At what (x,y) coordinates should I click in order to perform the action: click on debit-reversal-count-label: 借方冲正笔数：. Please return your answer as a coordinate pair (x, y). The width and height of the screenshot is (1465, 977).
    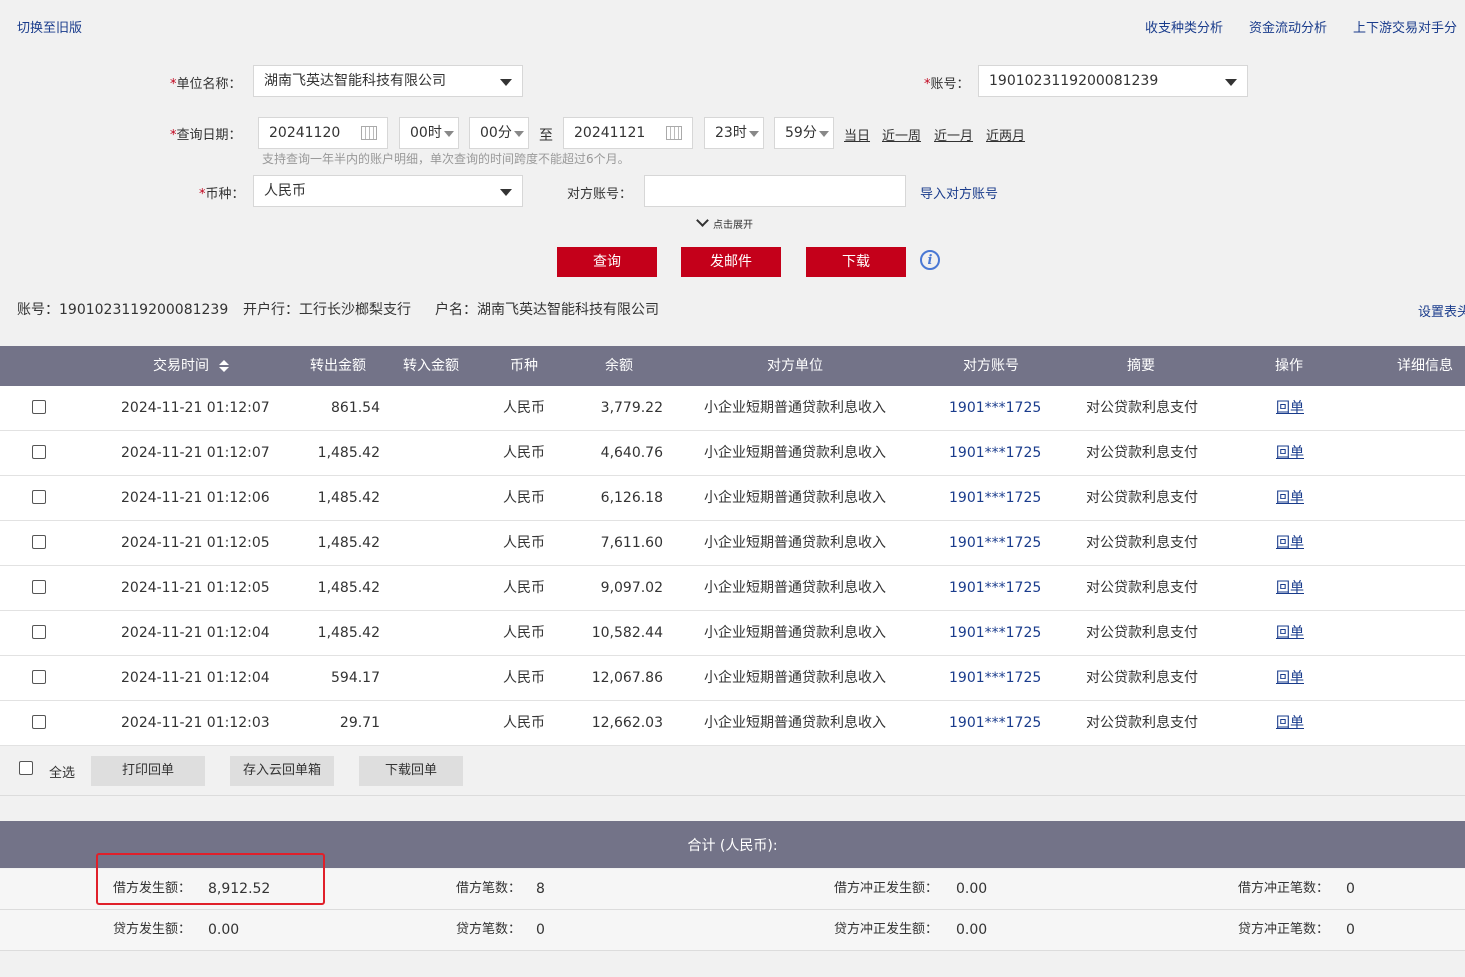
    Looking at the image, I should click on (1284, 888).